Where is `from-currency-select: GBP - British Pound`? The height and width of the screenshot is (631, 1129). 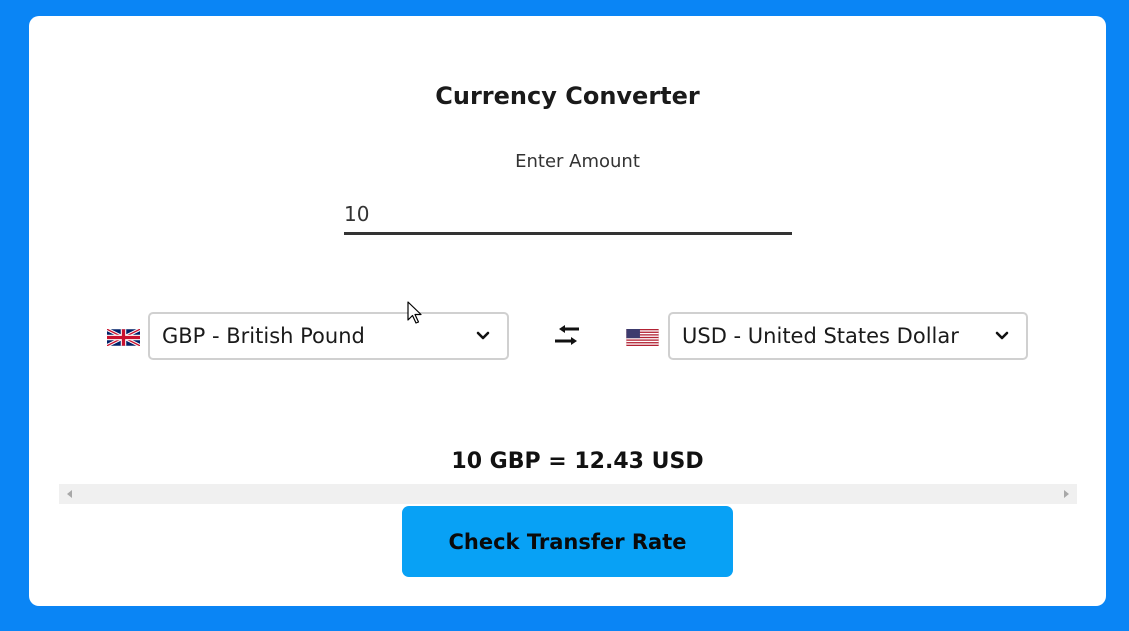 from-currency-select: GBP - British Pound is located at coordinates (328, 336).